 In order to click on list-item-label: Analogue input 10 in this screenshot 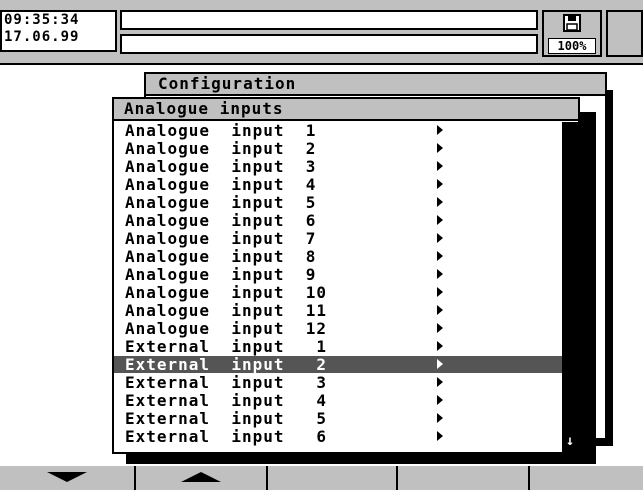, I will do `click(226, 292)`.